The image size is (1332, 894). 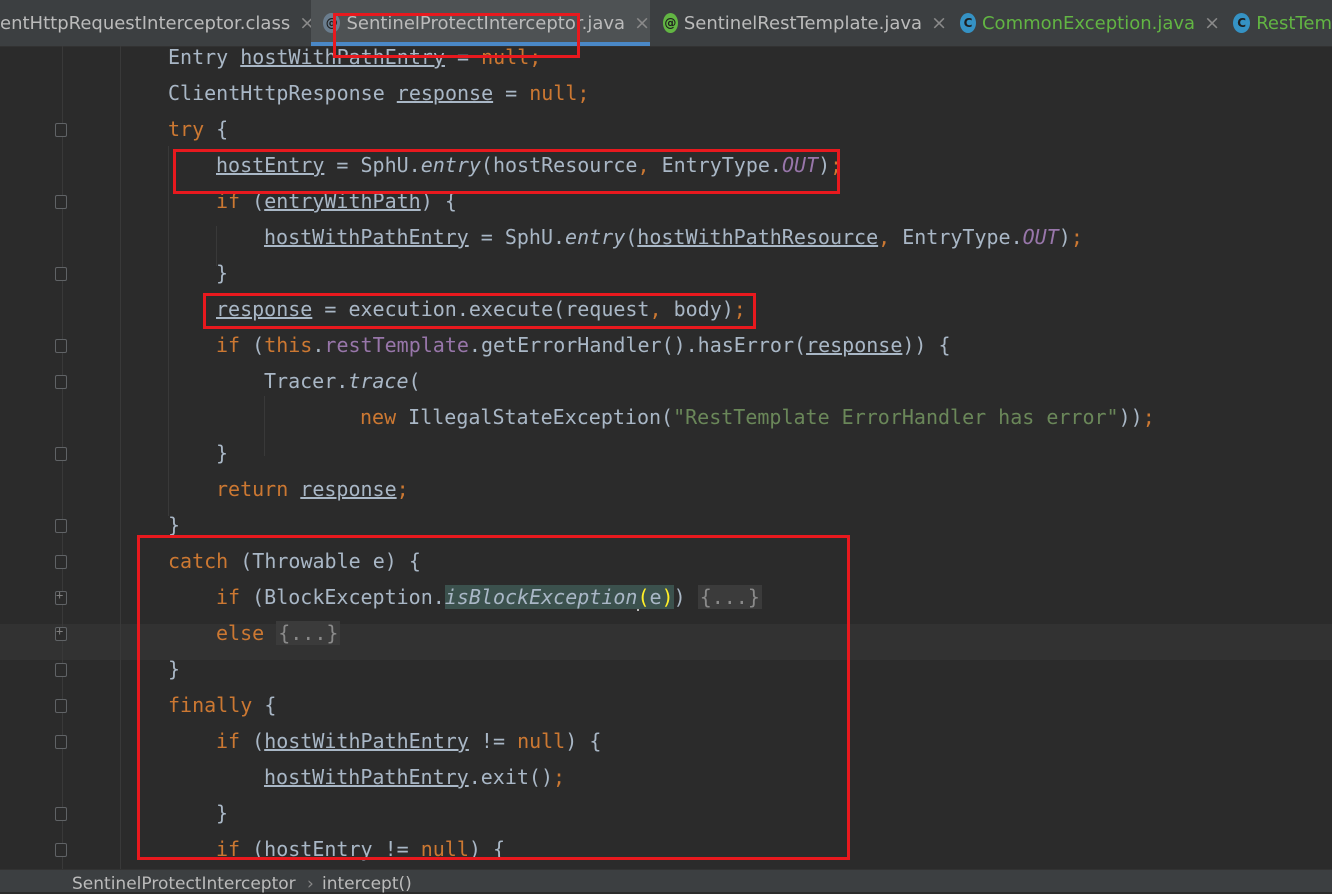 I want to click on code-line: try {, so click(x=198, y=129).